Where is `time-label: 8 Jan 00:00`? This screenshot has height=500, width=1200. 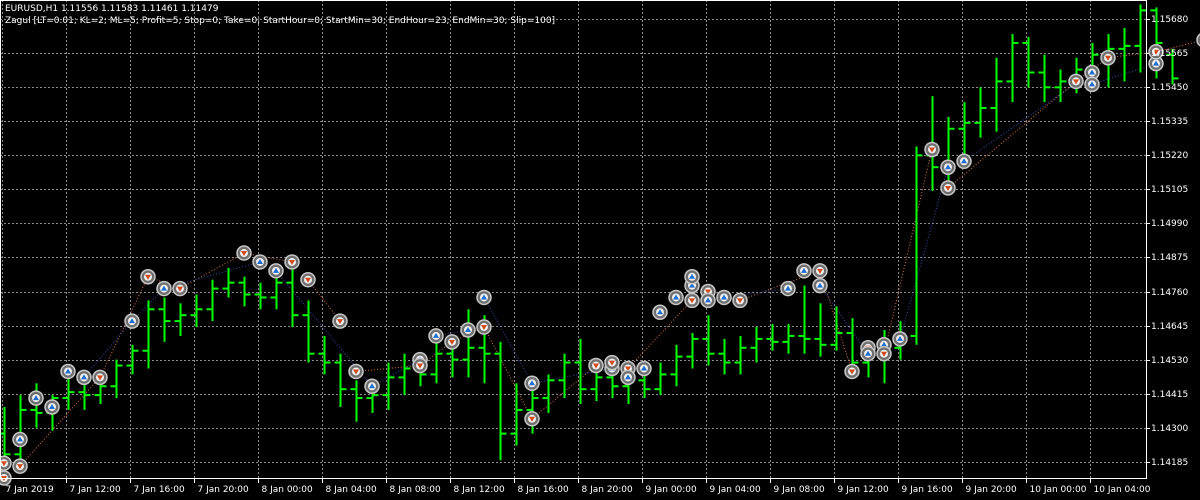 time-label: 8 Jan 00:00 is located at coordinates (287, 490).